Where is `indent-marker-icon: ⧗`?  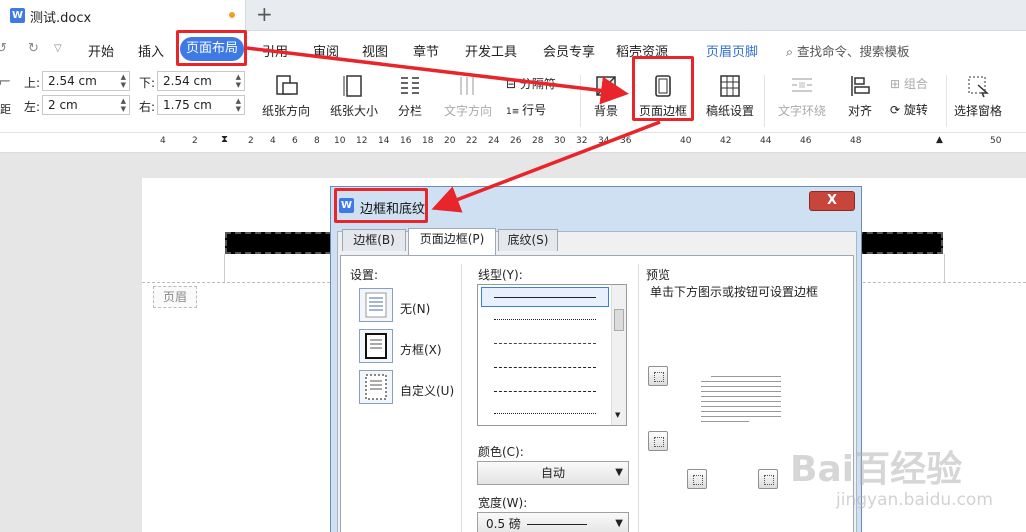 indent-marker-icon: ⧗ is located at coordinates (224, 139).